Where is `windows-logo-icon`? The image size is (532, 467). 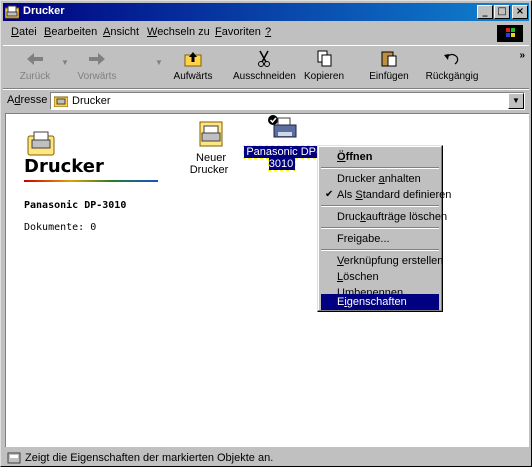
windows-logo-icon is located at coordinates (510, 33).